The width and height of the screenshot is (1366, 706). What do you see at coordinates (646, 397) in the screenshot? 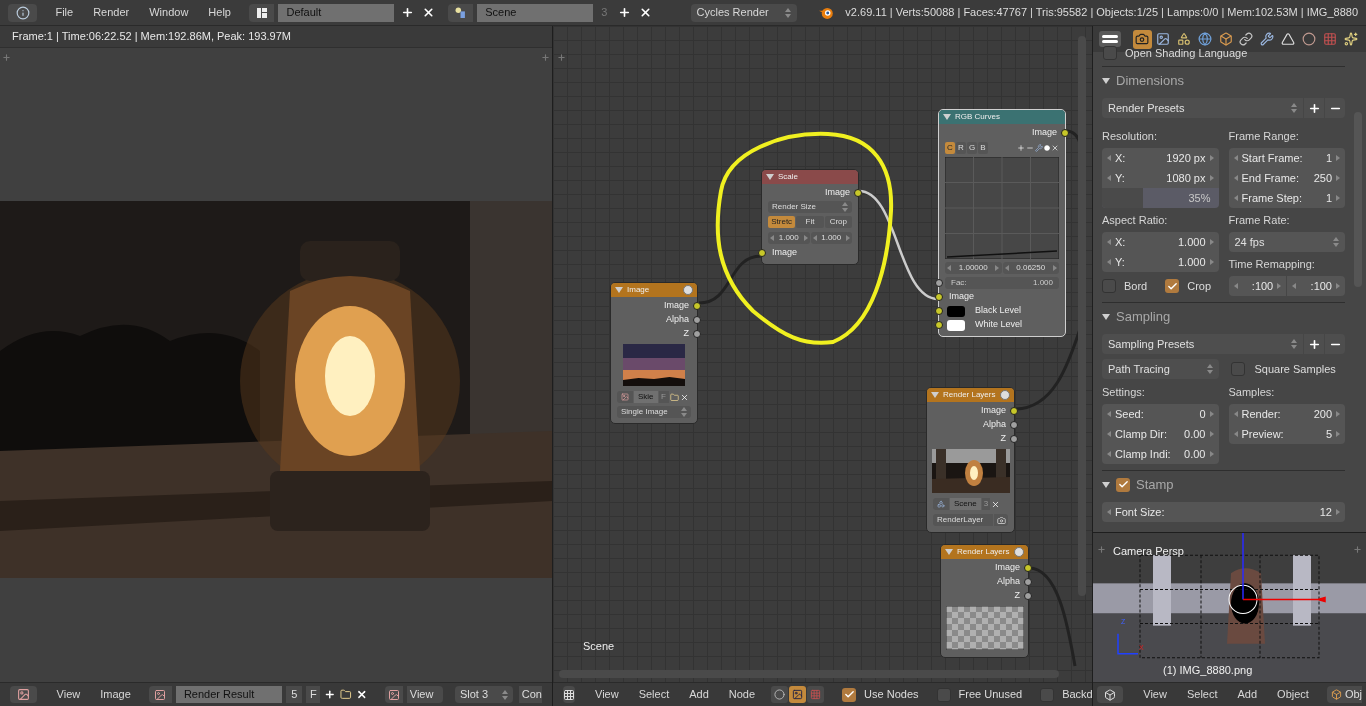
I see `image-name-field: Skie` at bounding box center [646, 397].